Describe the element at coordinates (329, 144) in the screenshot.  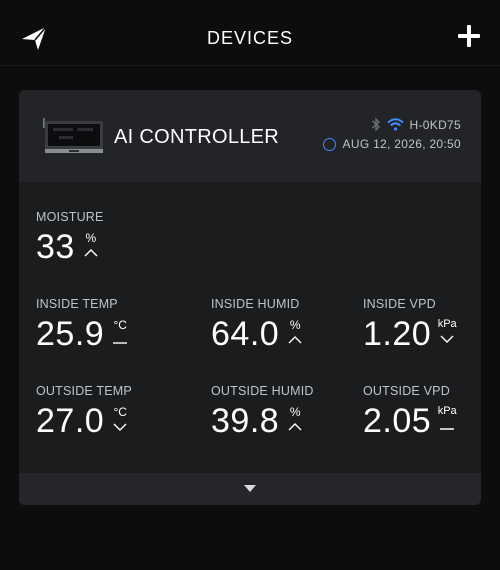
I see `clock-icon` at that location.